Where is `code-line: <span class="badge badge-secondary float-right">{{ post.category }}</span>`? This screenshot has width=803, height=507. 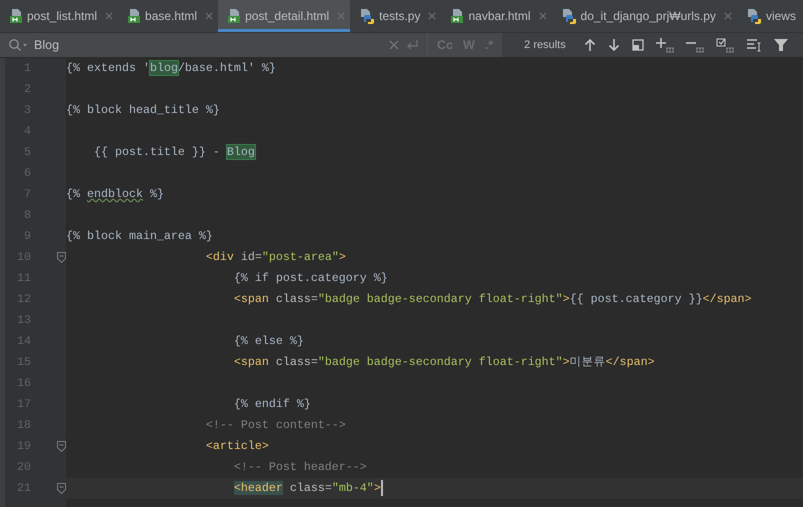 code-line: <span class="badge badge-secondary float-right">{{ post.category }}</span> is located at coordinates (492, 299).